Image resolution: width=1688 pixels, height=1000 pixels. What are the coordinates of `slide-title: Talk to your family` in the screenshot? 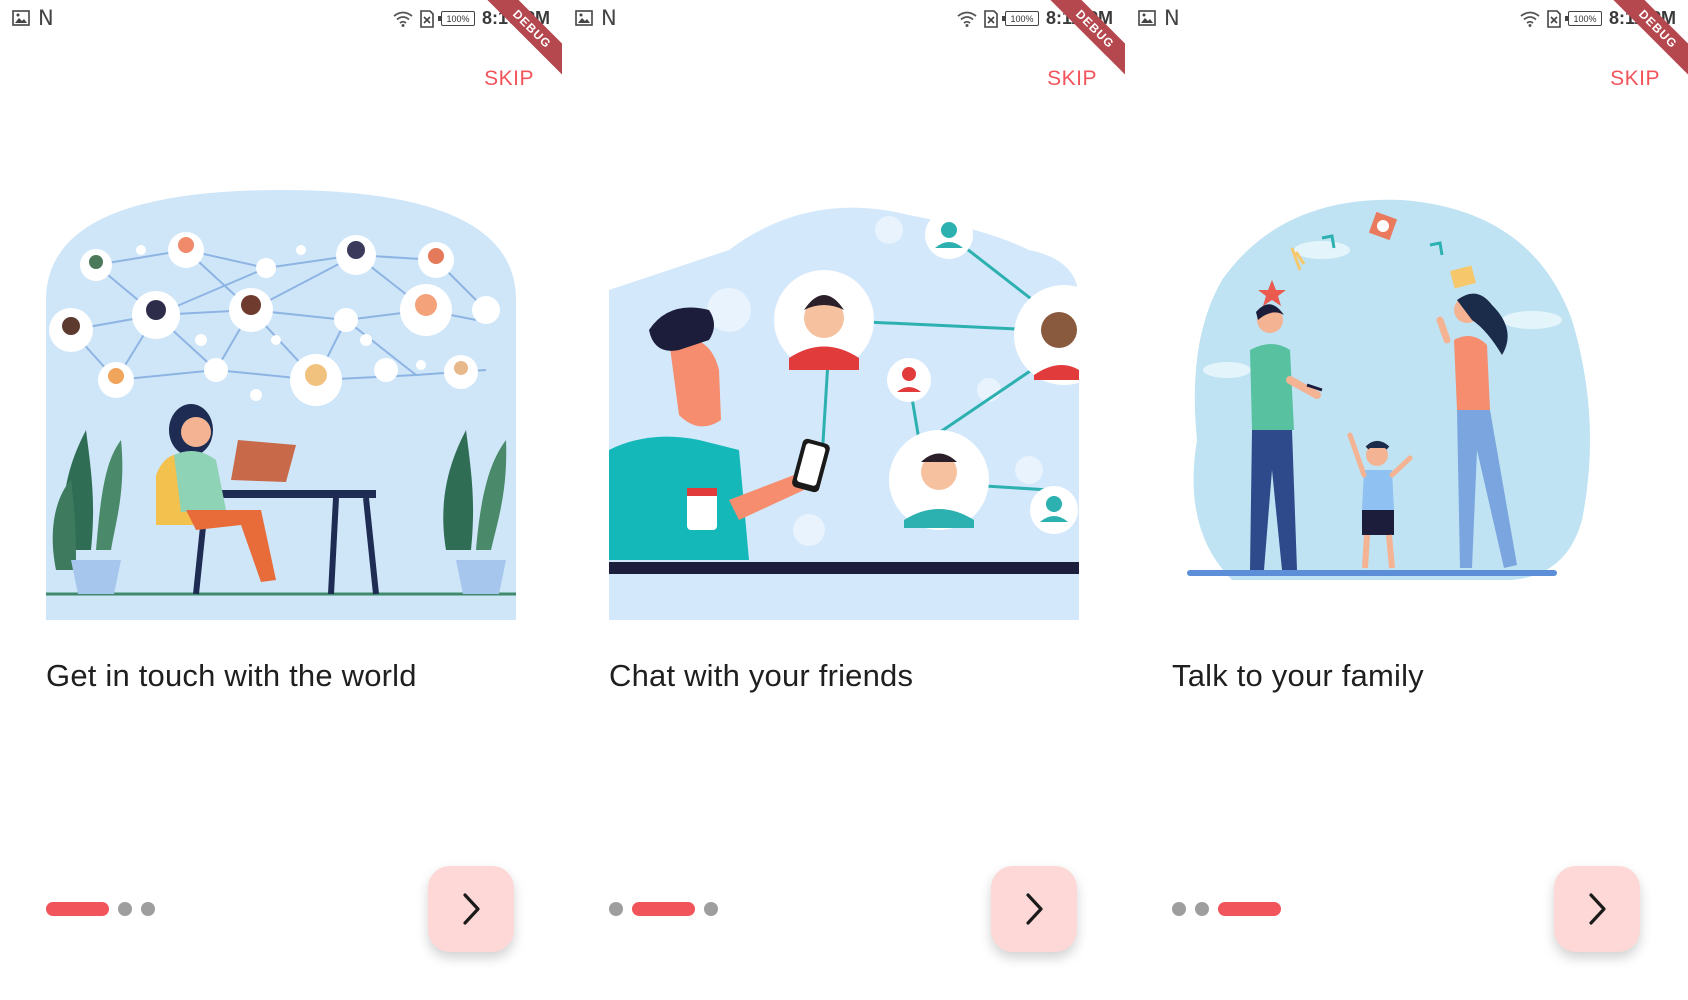 It's located at (1298, 675).